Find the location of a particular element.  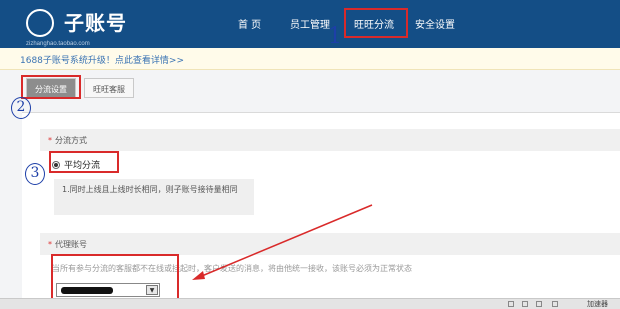

logo-title: 子账号 is located at coordinates (95, 23).